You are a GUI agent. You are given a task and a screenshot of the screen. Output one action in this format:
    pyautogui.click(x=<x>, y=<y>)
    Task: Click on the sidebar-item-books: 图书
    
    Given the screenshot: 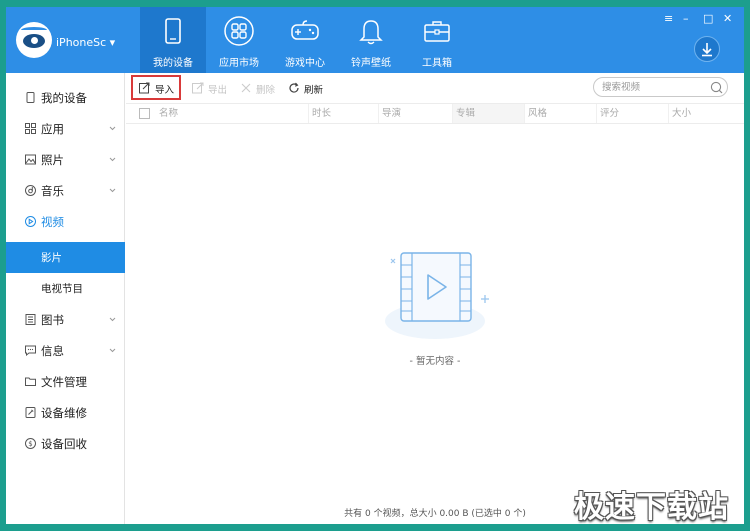 What is the action you would take?
    pyautogui.click(x=65, y=319)
    